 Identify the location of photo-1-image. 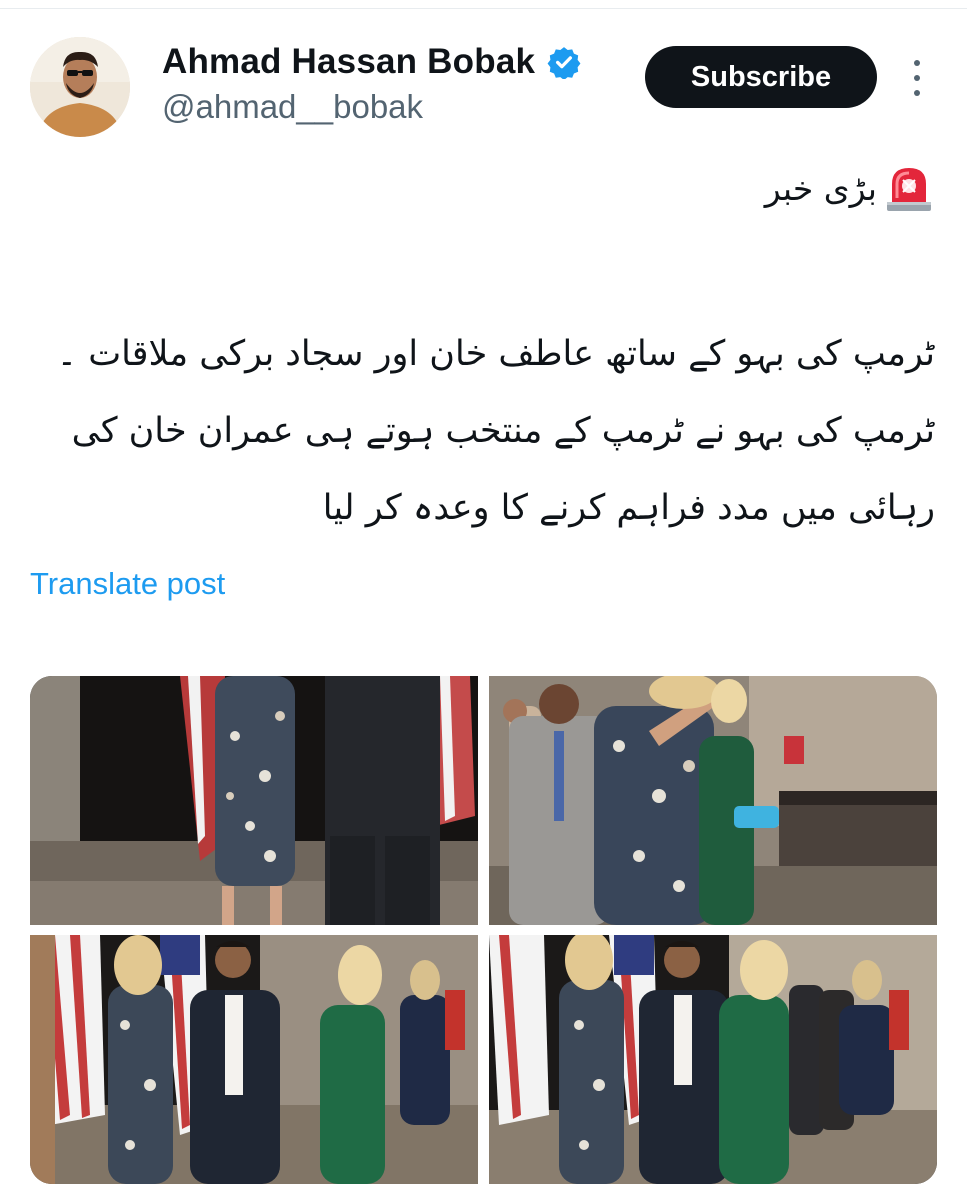
(254, 800).